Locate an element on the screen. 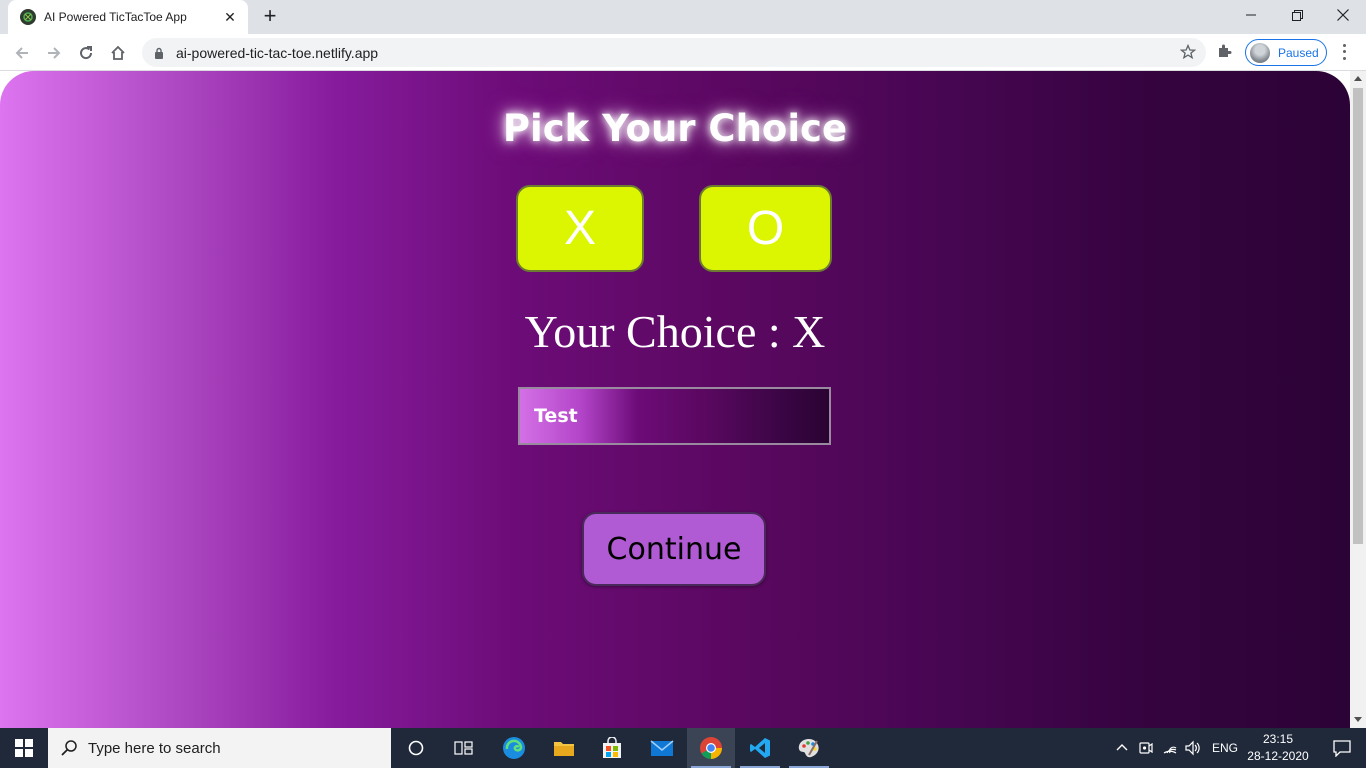 The height and width of the screenshot is (768, 1366). taskbar-search: Type here to search is located at coordinates (219, 748).